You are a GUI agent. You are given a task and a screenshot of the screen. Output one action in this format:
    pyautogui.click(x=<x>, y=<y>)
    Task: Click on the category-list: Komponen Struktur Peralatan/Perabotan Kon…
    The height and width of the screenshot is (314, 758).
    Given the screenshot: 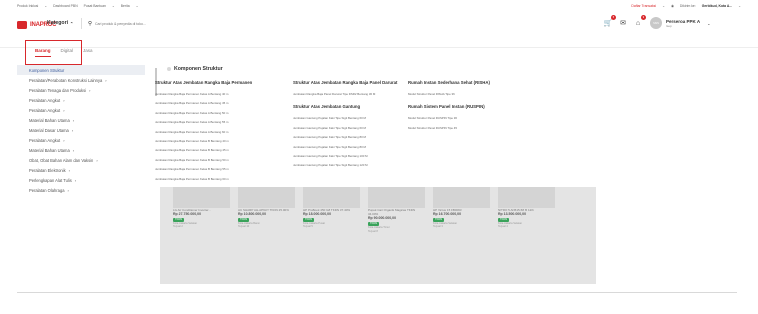 What is the action you would take?
    pyautogui.click(x=81, y=130)
    